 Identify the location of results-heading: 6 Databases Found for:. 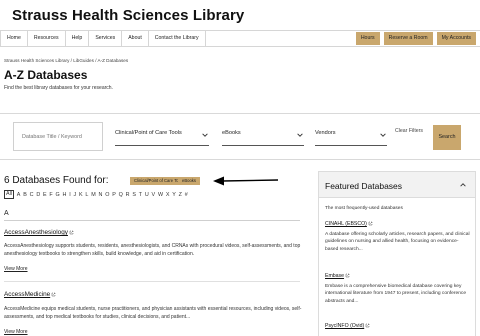
(56, 180).